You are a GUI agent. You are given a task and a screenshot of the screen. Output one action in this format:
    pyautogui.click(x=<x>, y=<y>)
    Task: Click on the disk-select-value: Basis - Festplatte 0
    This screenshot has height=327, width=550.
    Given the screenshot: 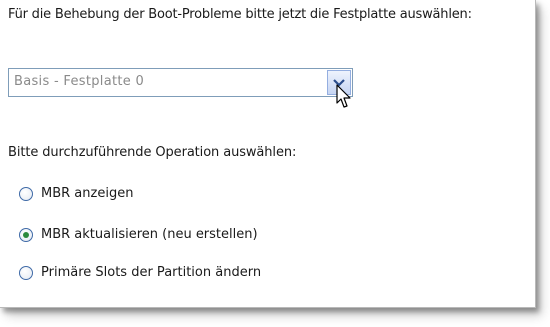 What is the action you would take?
    pyautogui.click(x=79, y=81)
    